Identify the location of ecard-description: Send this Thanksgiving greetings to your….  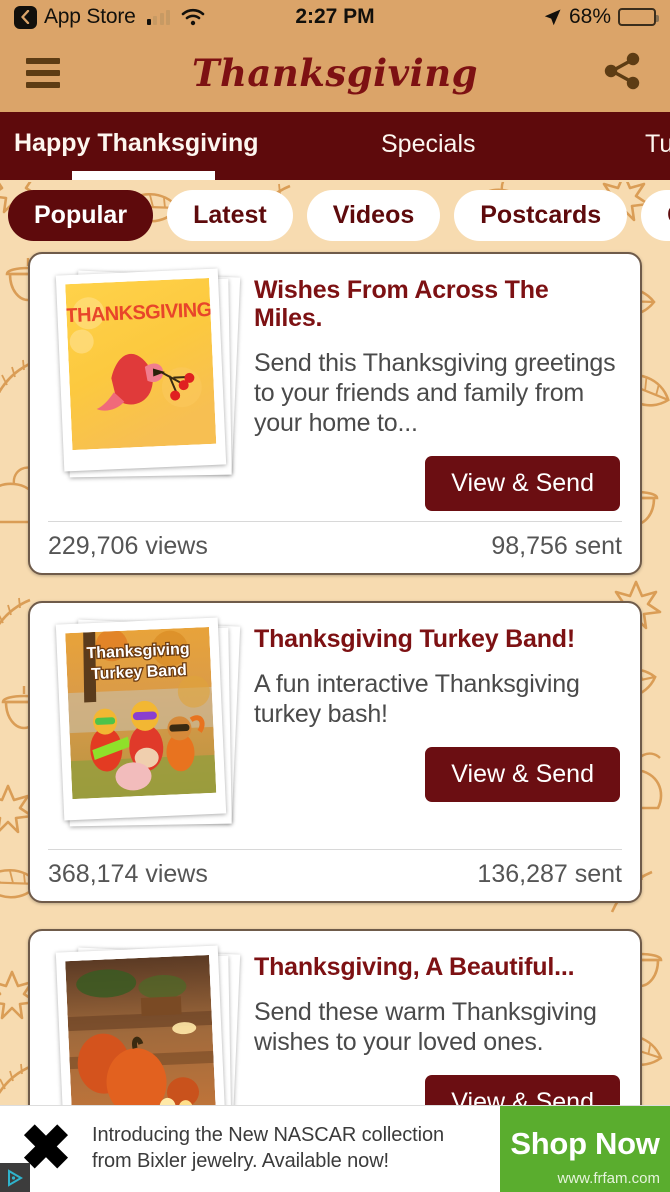
(435, 393).